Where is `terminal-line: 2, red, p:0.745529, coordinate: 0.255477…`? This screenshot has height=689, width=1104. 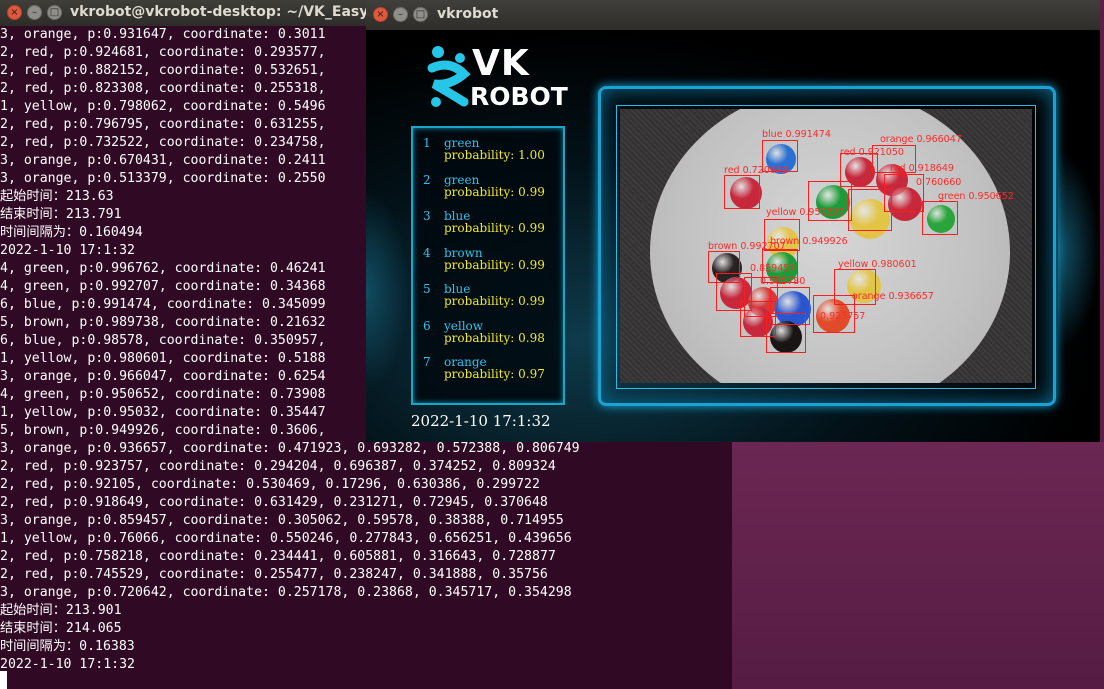 terminal-line: 2, red, p:0.745529, coordinate: 0.255477… is located at coordinates (274, 574).